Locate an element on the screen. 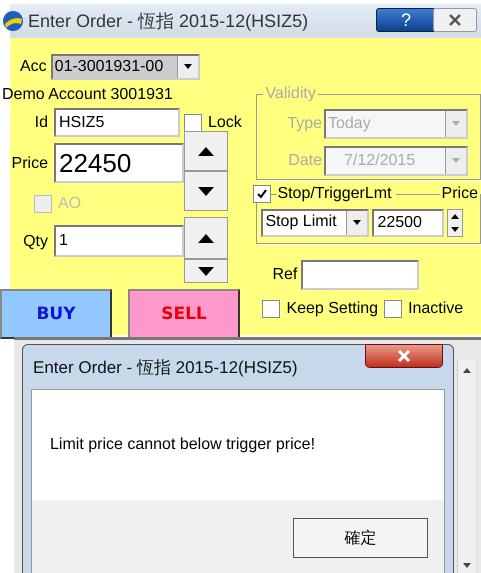 The width and height of the screenshot is (481, 573). account-label: Acc is located at coordinates (33, 67).